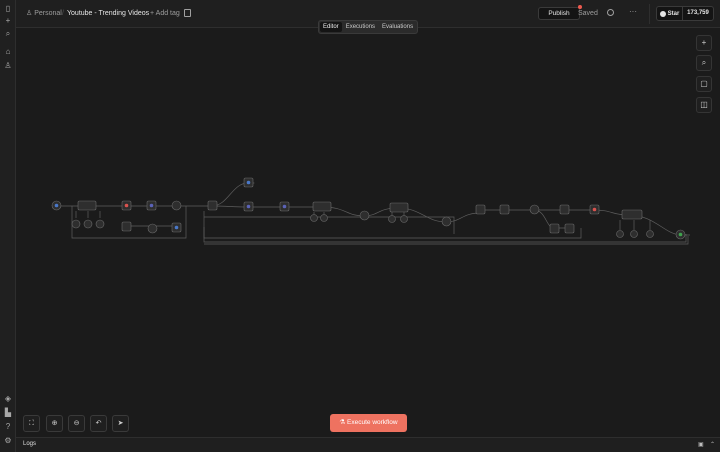 Image resolution: width=720 pixels, height=452 pixels. I want to click on flask-icon: ⚗, so click(342, 422).